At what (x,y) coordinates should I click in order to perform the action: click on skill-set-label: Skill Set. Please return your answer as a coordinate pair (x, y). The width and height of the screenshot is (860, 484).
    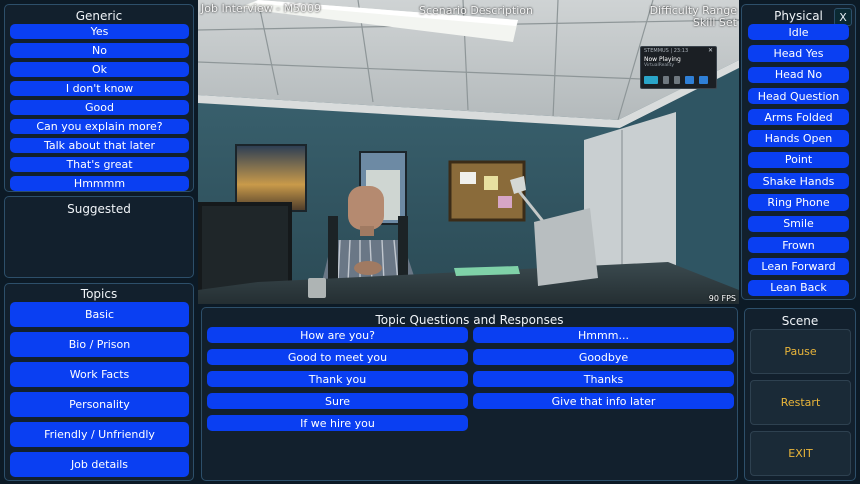
    Looking at the image, I should click on (715, 22).